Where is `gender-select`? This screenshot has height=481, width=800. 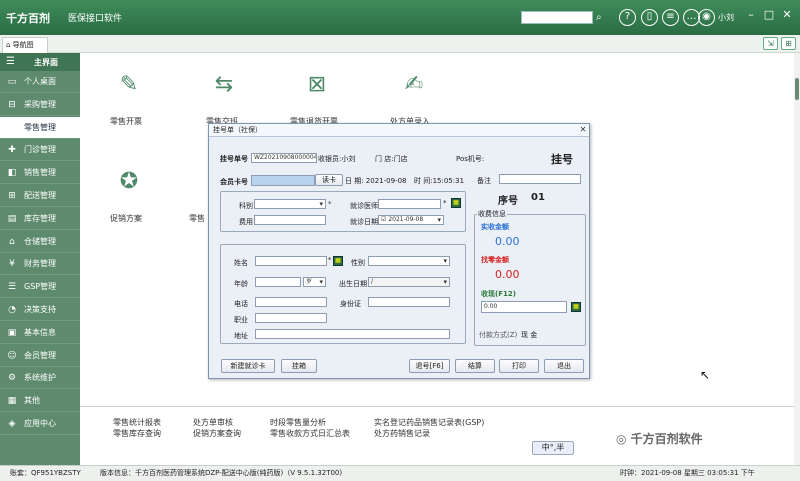 gender-select is located at coordinates (409, 261).